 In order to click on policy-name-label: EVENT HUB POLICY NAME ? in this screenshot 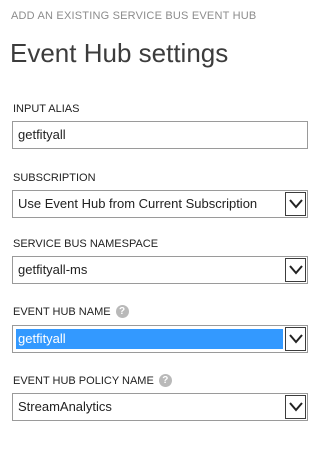, I will do `click(92, 380)`.